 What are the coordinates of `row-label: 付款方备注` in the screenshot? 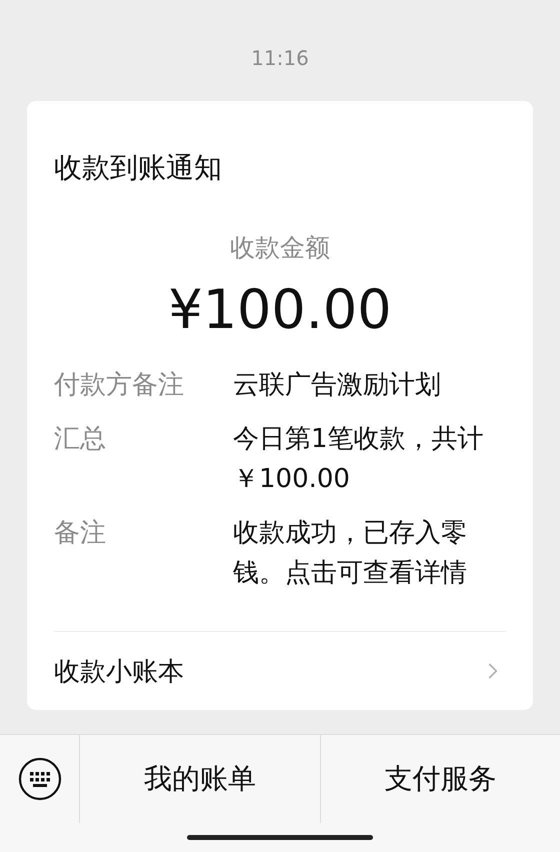 It's located at (119, 385).